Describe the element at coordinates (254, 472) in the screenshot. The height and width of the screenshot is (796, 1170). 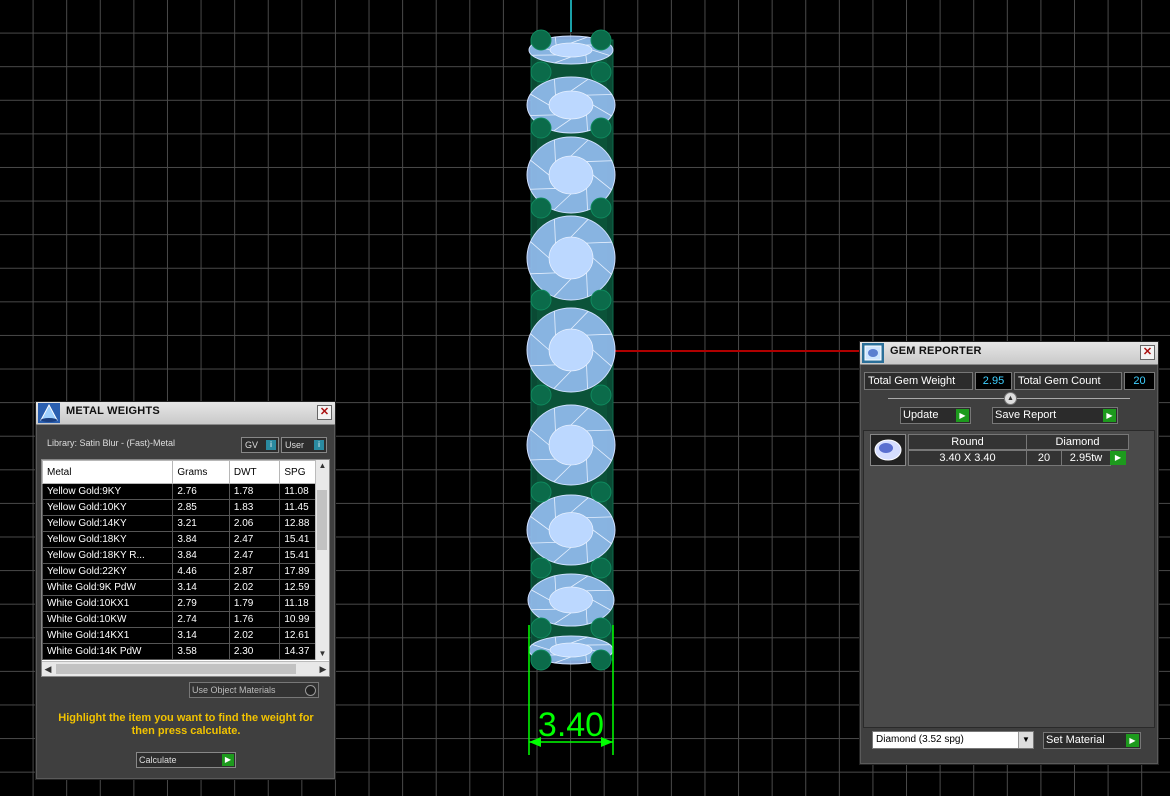
I see `column-header-dwt: DWT` at that location.